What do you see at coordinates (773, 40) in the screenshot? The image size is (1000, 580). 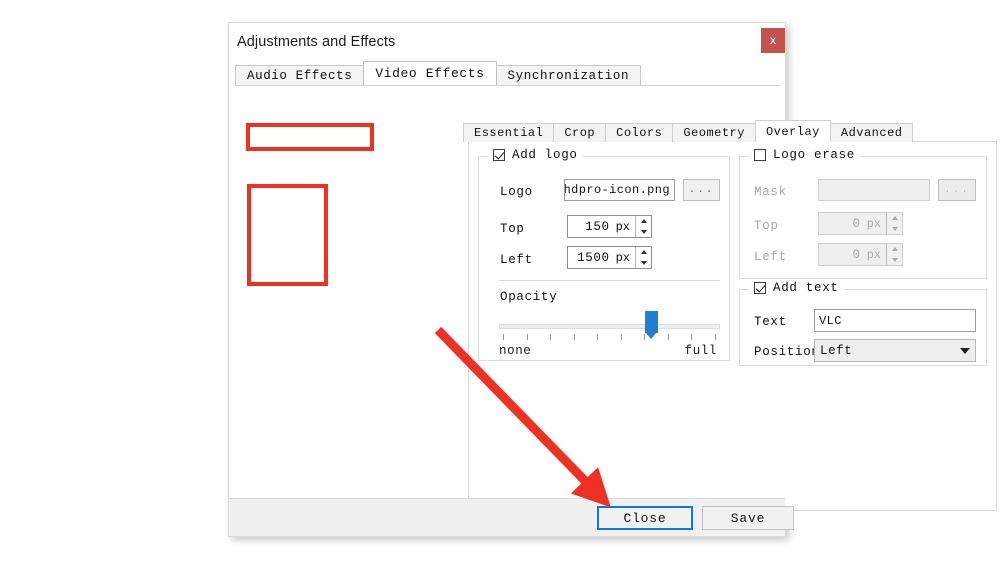 I see `close-window-icon: x` at bounding box center [773, 40].